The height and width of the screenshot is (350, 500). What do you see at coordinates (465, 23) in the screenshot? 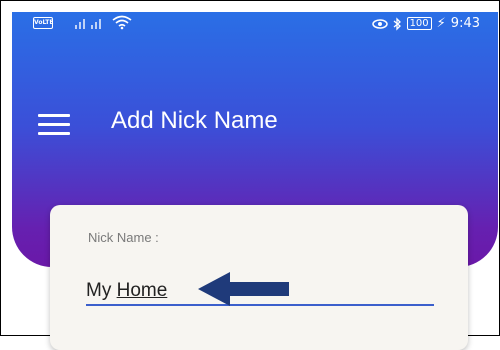
I see `status-time: 9:43` at bounding box center [465, 23].